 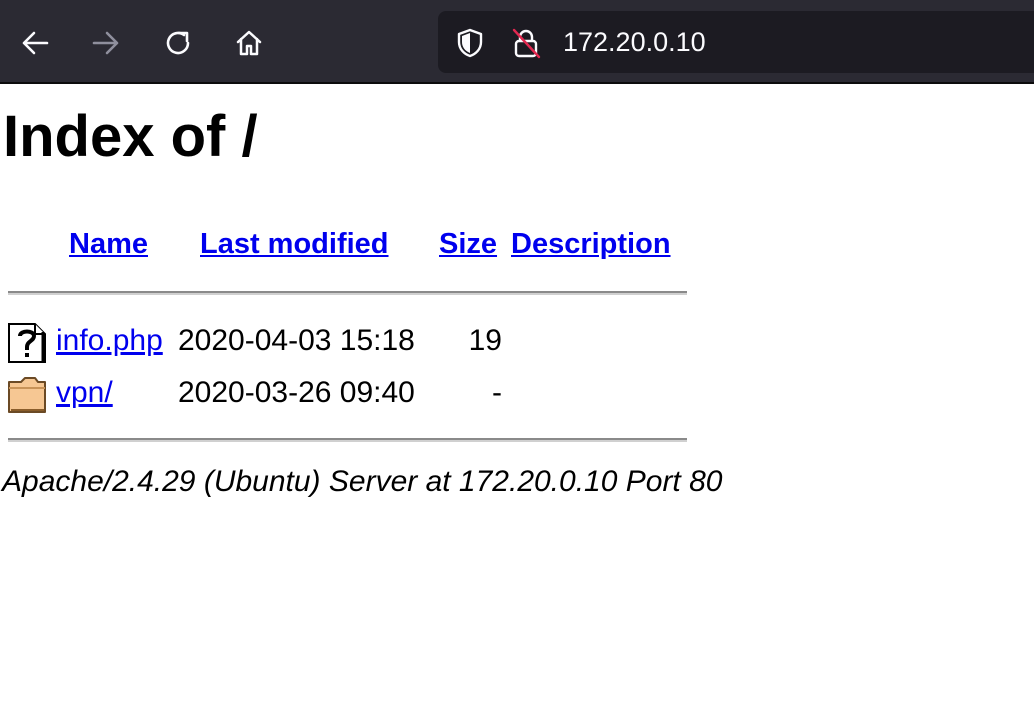 What do you see at coordinates (296, 340) in the screenshot?
I see `entry-last-modified: 2020-04-03 15:18` at bounding box center [296, 340].